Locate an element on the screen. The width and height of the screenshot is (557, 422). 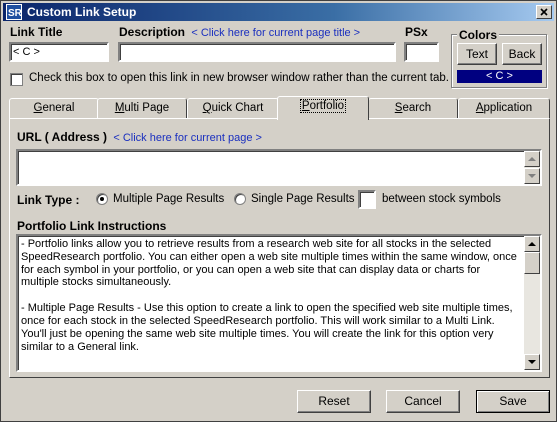
reset-button: Reset is located at coordinates (334, 401).